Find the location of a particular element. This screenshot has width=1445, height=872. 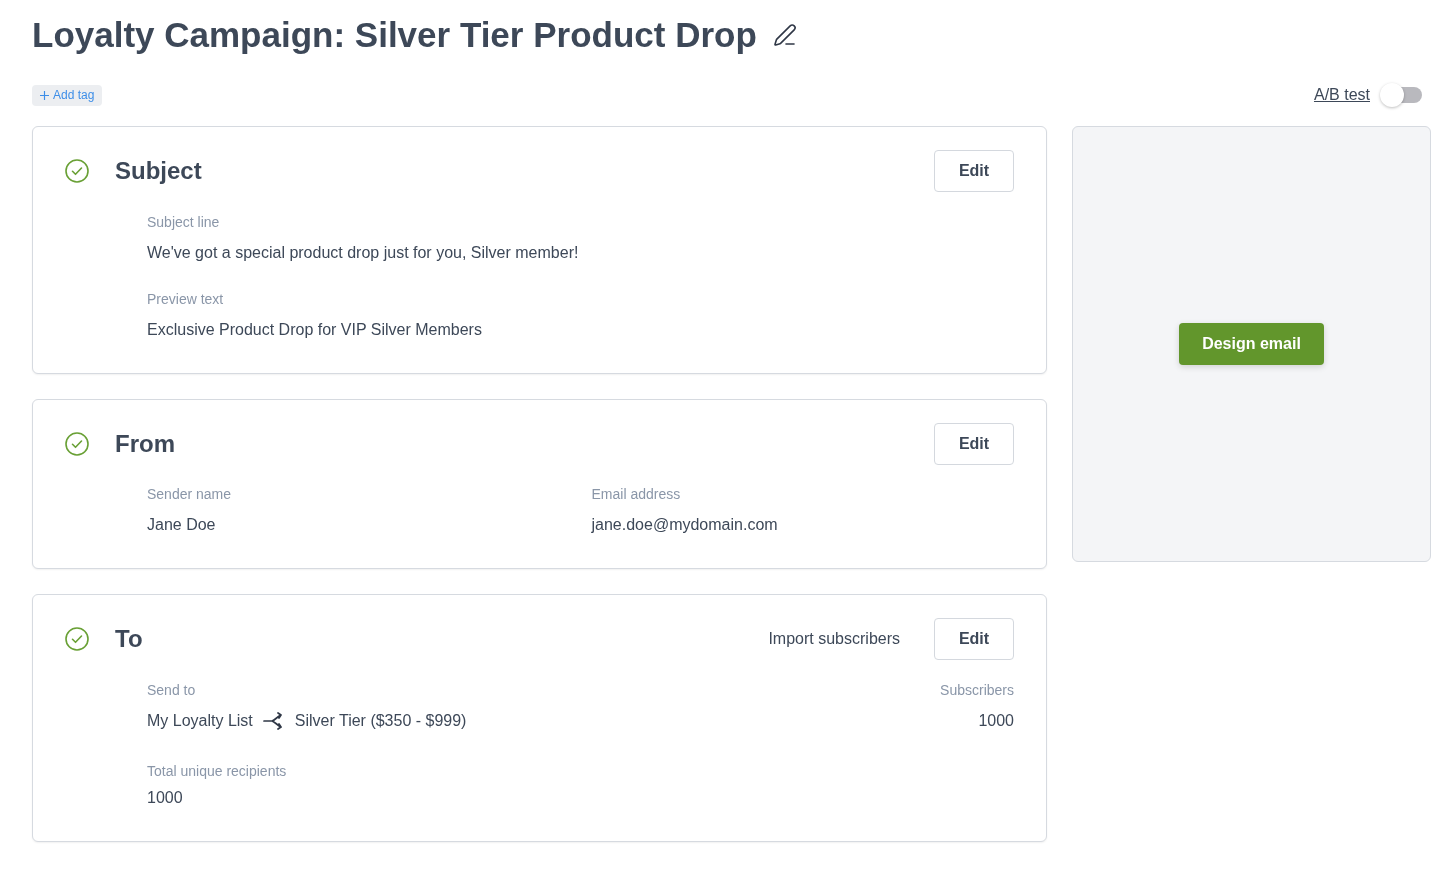

field-value: We've got a special product drop just for you, Silver member! is located at coordinates (363, 253).